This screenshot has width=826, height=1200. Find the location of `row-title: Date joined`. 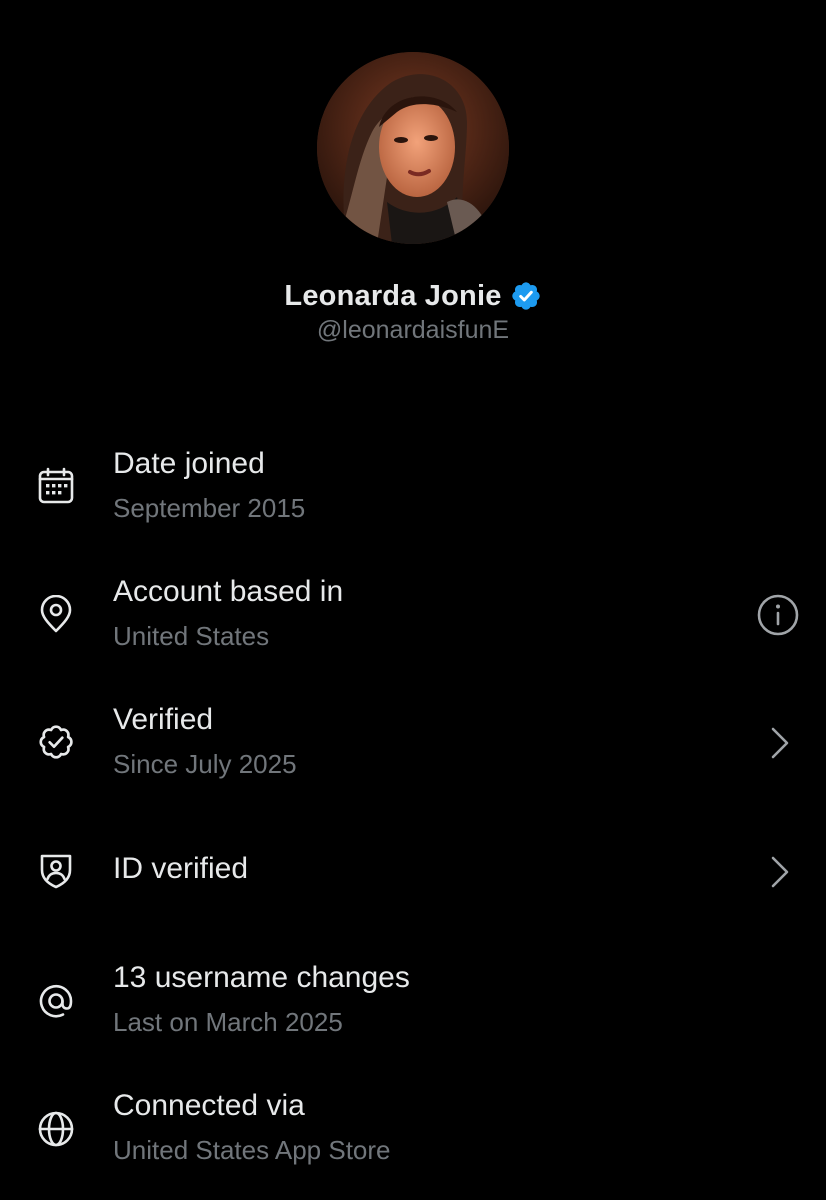

row-title: Date joined is located at coordinates (189, 463).